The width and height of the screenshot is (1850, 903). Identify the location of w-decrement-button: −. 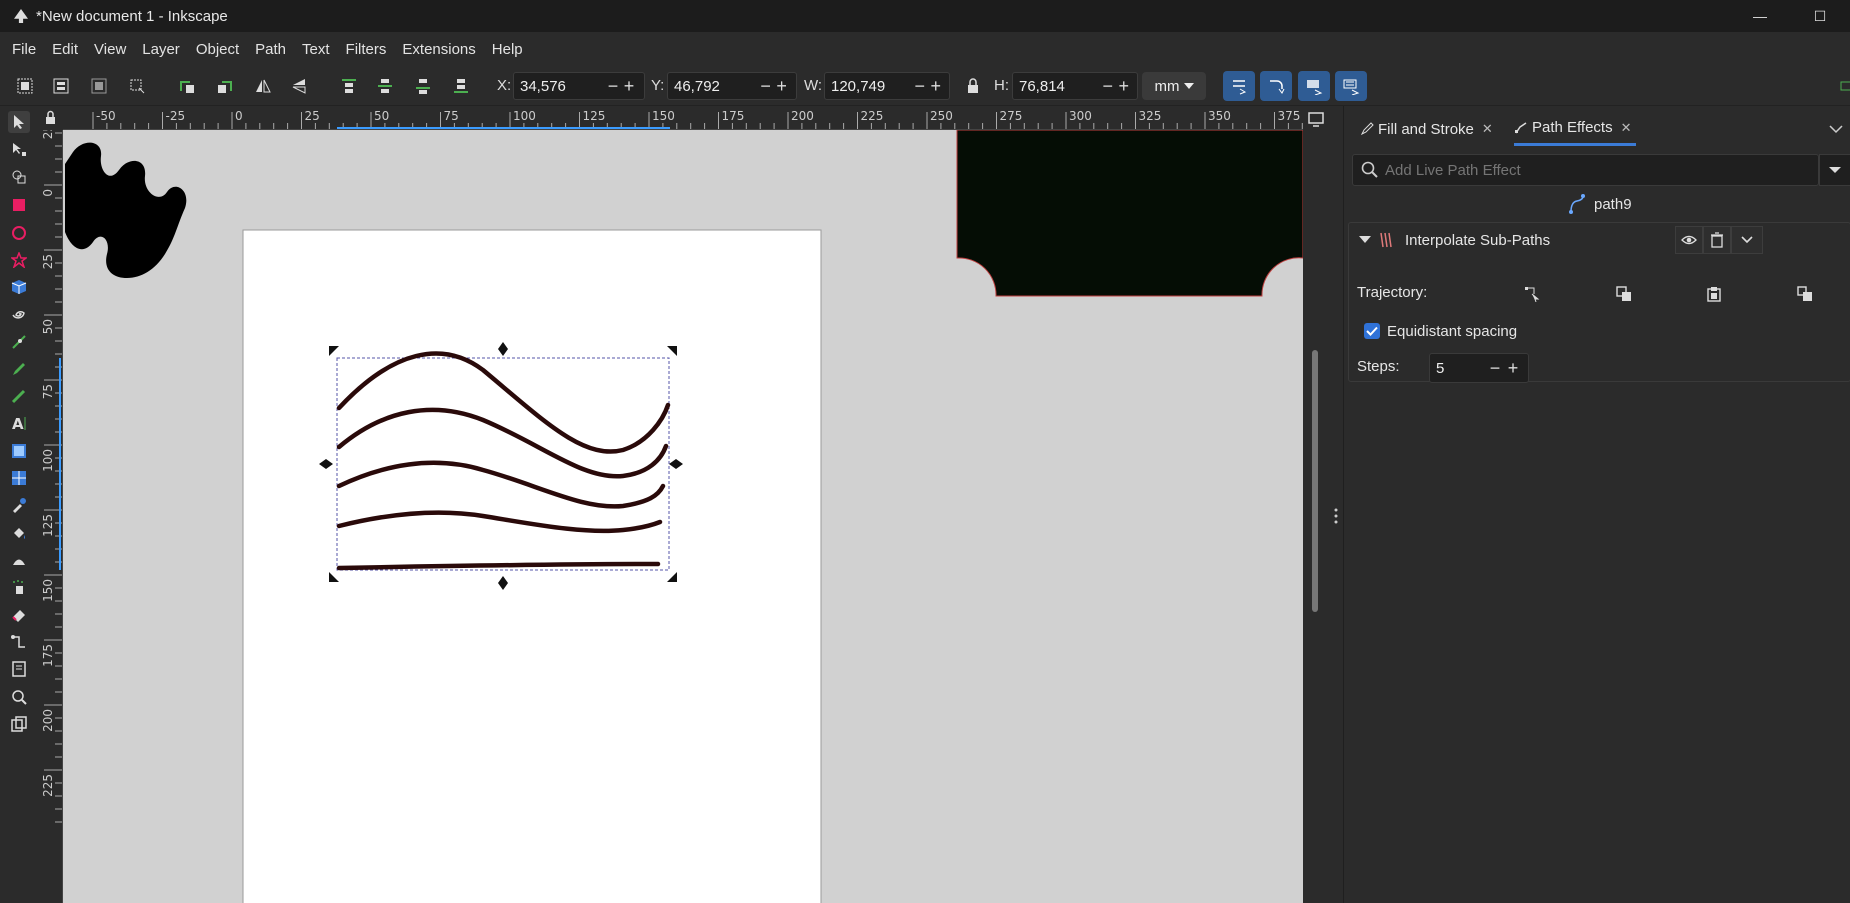
(920, 86).